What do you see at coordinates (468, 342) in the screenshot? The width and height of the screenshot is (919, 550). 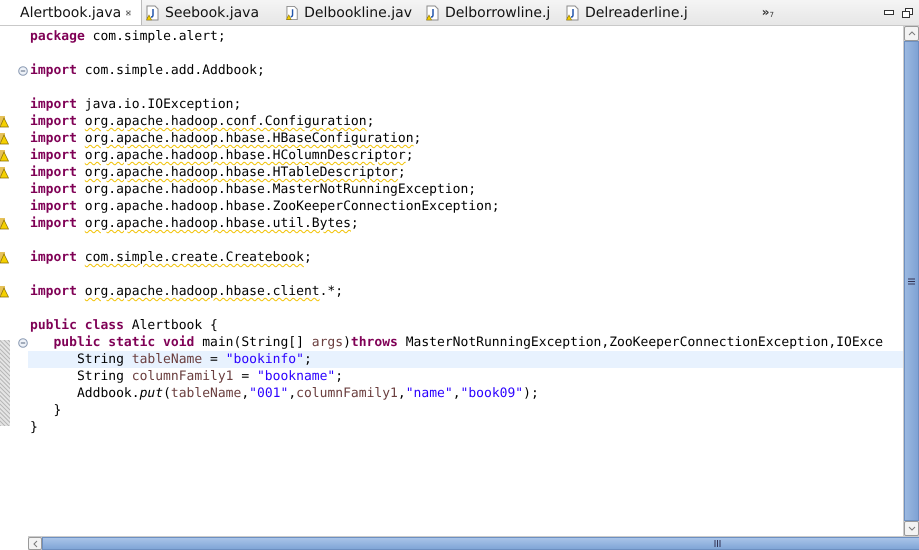 I see `code-line: public static void main(String[] args)throws MasterNotRunningException,ZooKeeperConnectionException,IOExce` at bounding box center [468, 342].